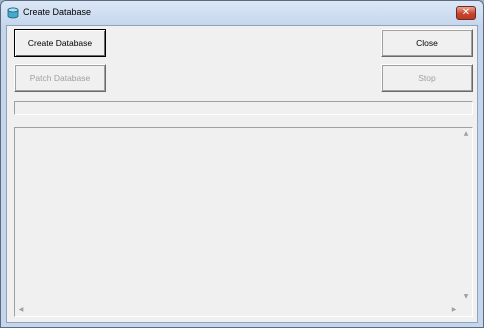 The width and height of the screenshot is (484, 328). What do you see at coordinates (427, 78) in the screenshot?
I see `stop-button: Stop` at bounding box center [427, 78].